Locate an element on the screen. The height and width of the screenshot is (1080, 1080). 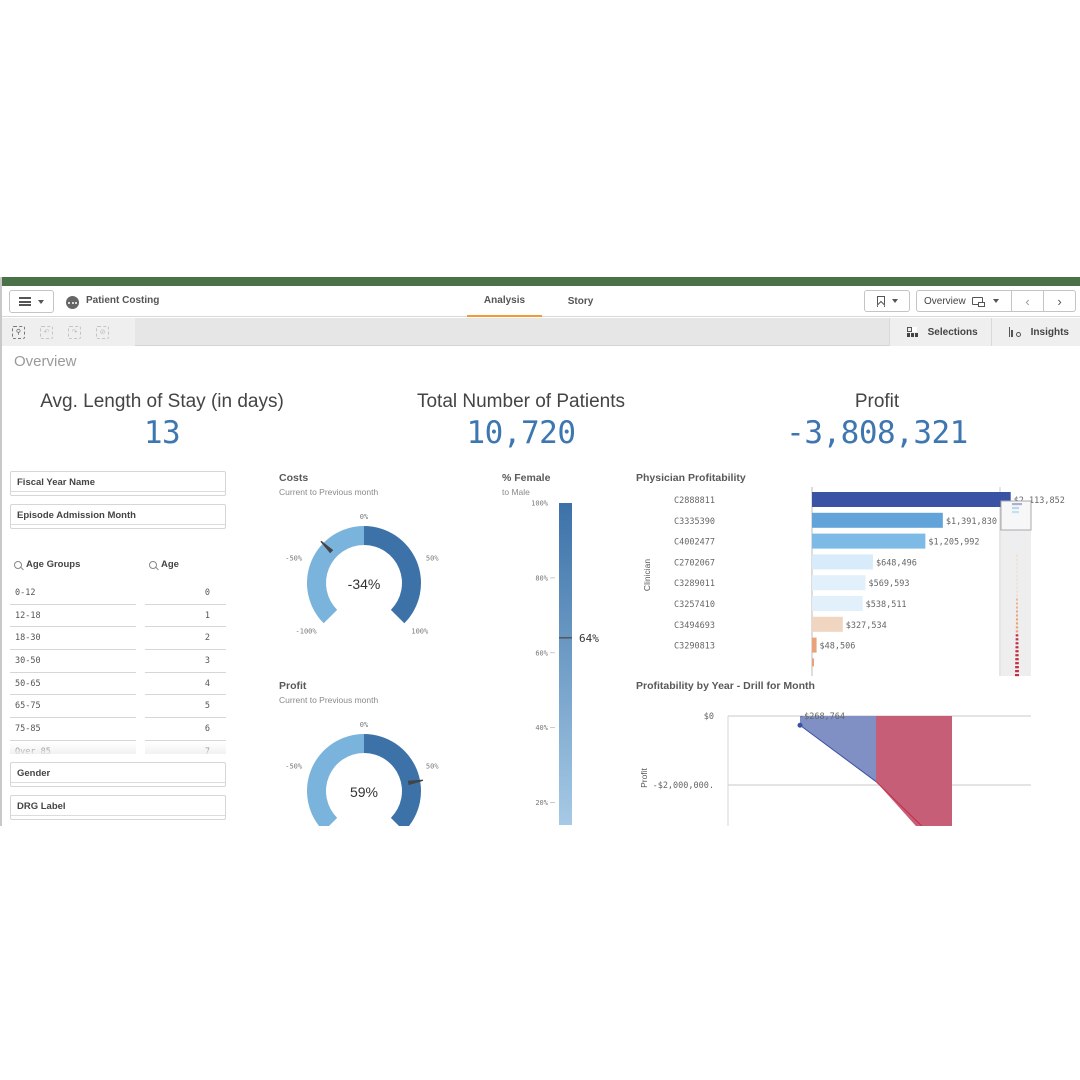
bar-value-label: $327,534 is located at coordinates (866, 626).